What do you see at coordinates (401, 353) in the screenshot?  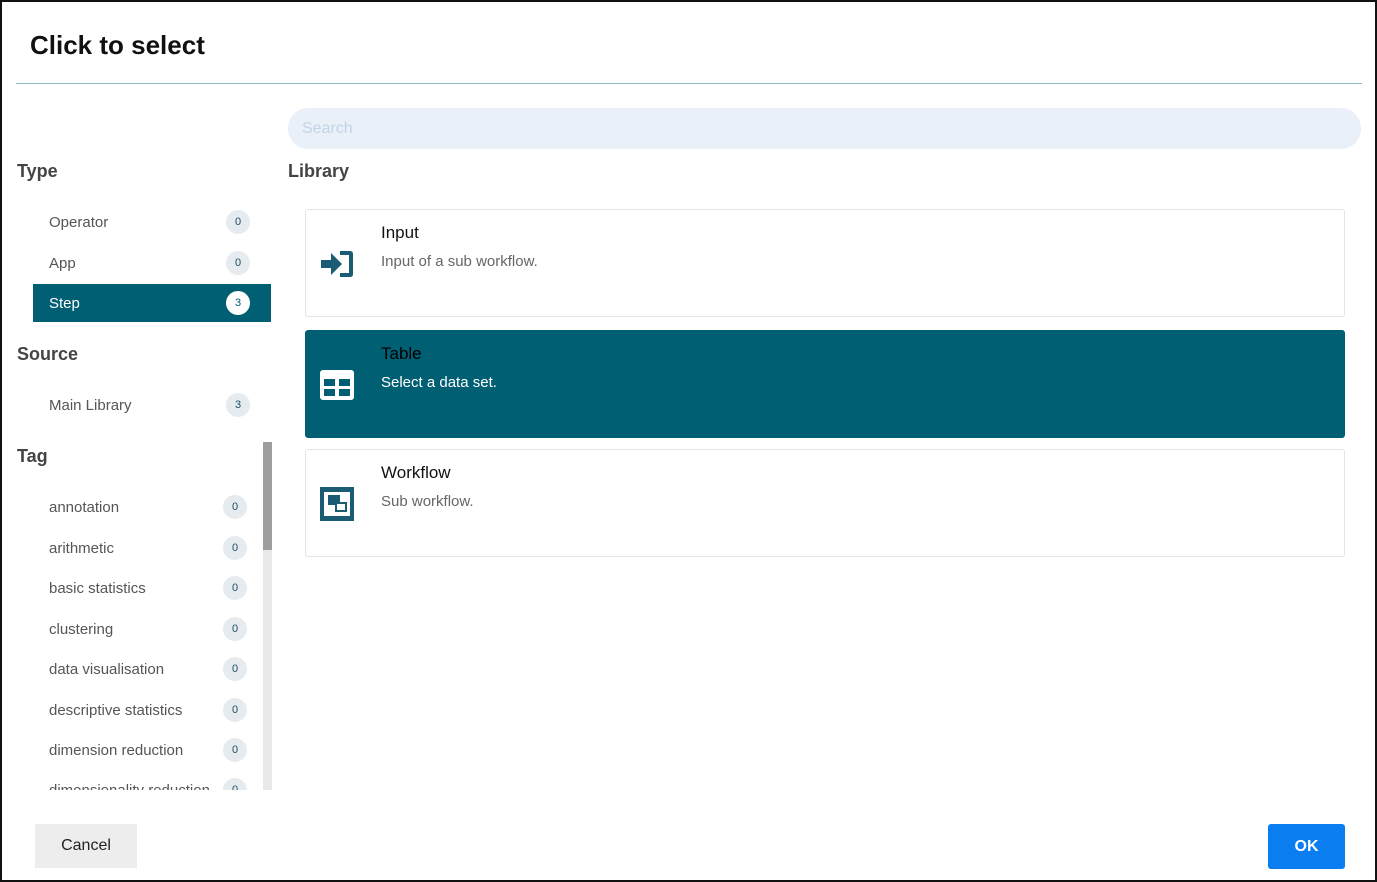 I see `card-title: Table` at bounding box center [401, 353].